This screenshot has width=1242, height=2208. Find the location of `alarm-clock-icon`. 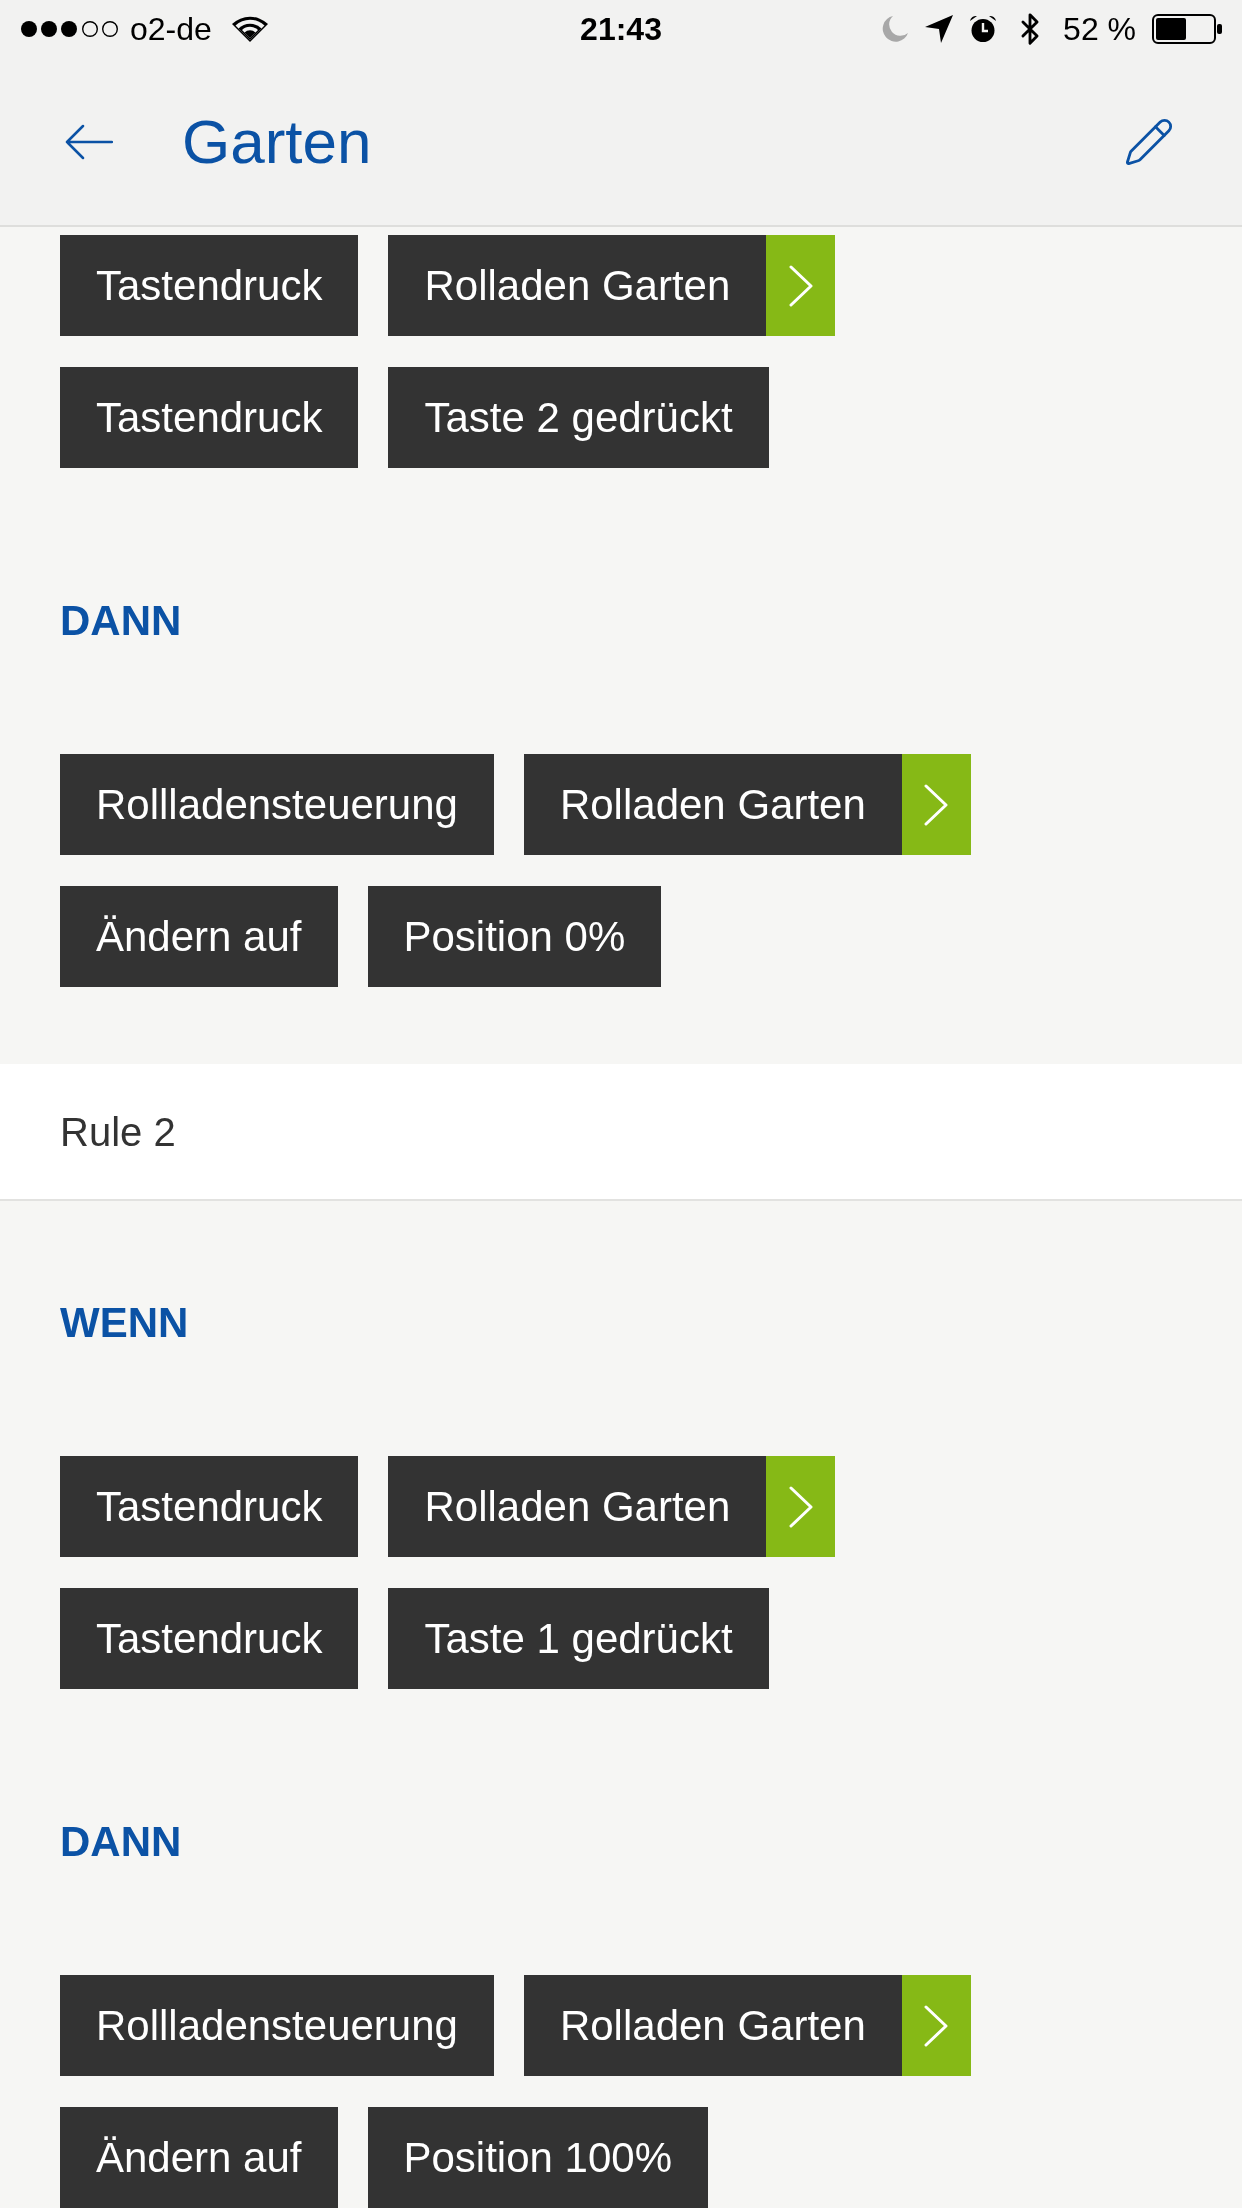

alarm-clock-icon is located at coordinates (983, 29).